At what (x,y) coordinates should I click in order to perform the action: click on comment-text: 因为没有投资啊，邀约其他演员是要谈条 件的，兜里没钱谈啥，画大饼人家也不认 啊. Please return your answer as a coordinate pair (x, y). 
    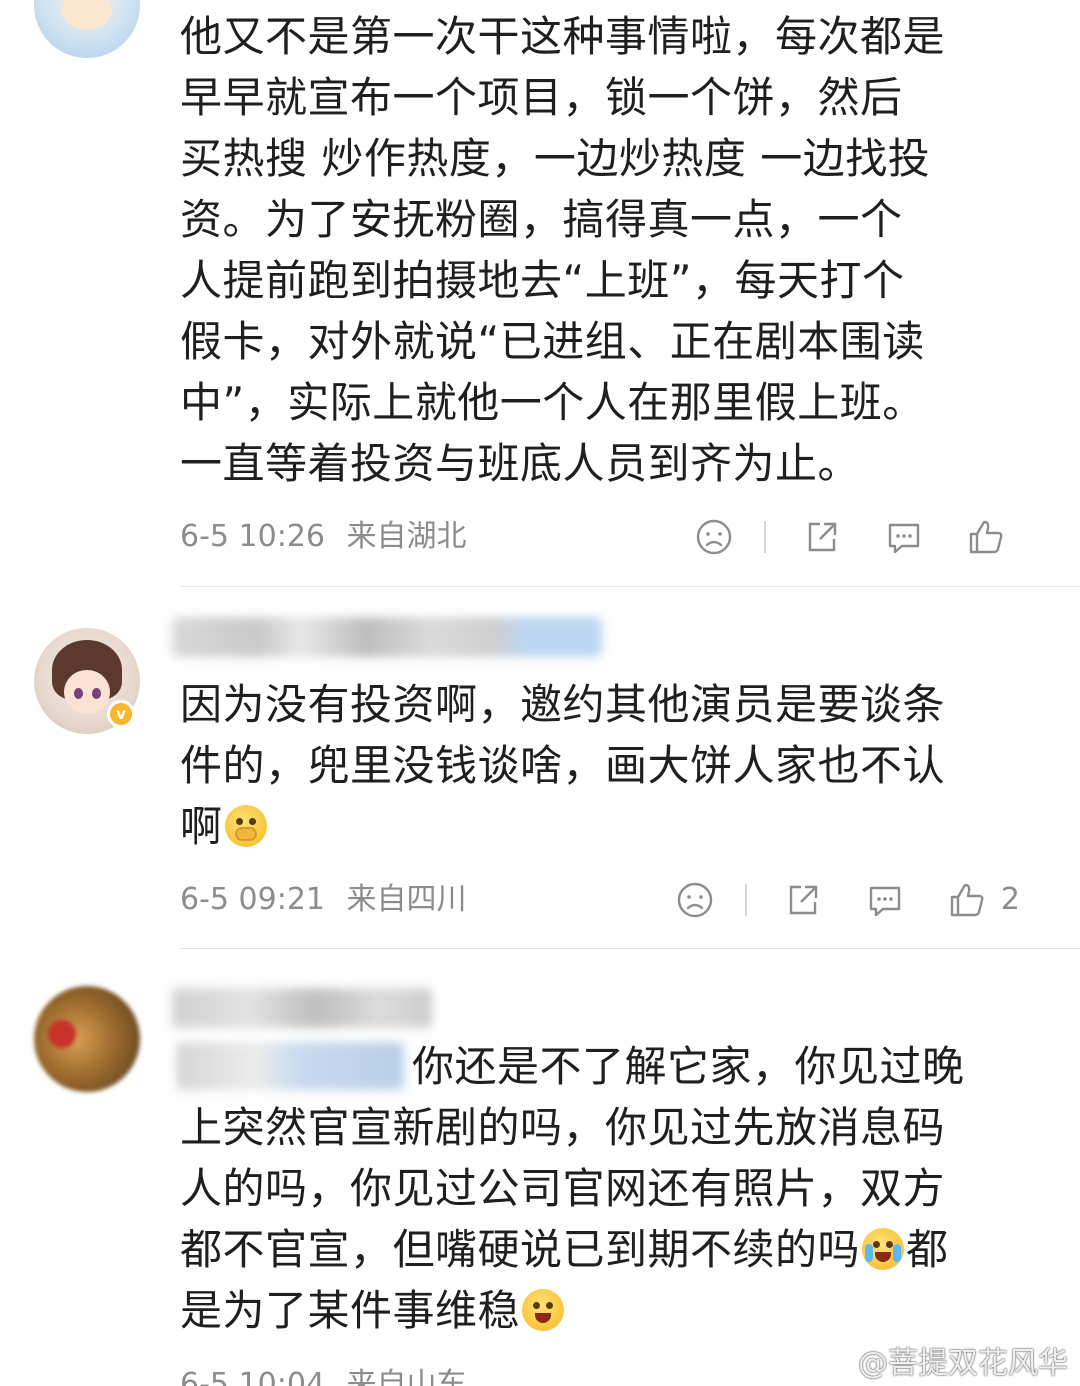
    Looking at the image, I should click on (615, 765).